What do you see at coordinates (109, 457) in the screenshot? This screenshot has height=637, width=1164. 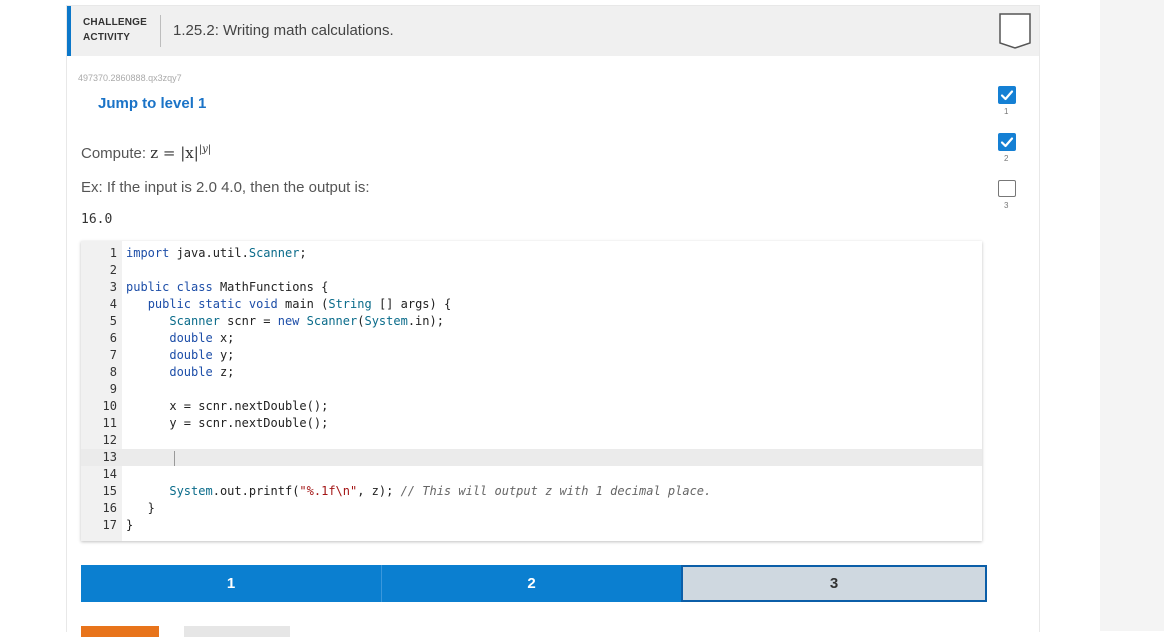 I see `line-number: 13` at bounding box center [109, 457].